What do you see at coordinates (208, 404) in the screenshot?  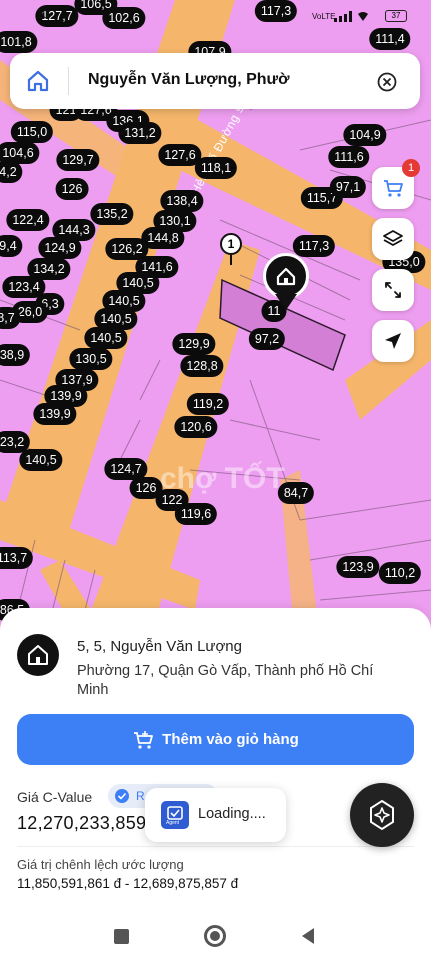 I see `parcel-value-label: 119,2` at bounding box center [208, 404].